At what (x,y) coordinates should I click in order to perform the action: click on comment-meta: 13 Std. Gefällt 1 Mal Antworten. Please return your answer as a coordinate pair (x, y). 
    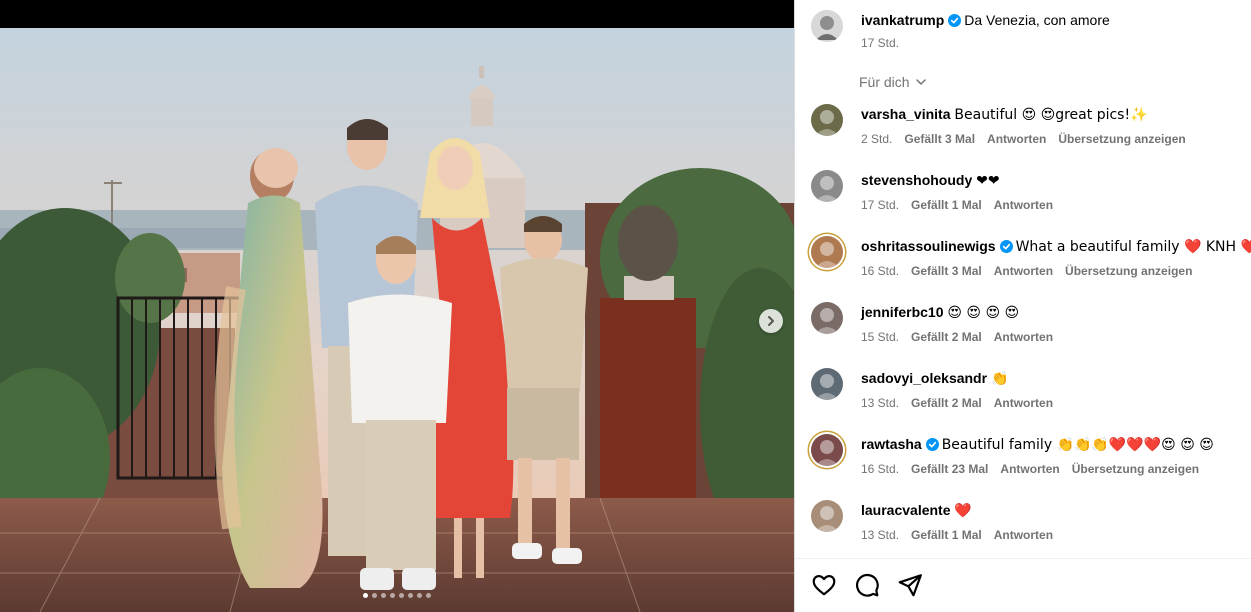
    Looking at the image, I should click on (963, 535).